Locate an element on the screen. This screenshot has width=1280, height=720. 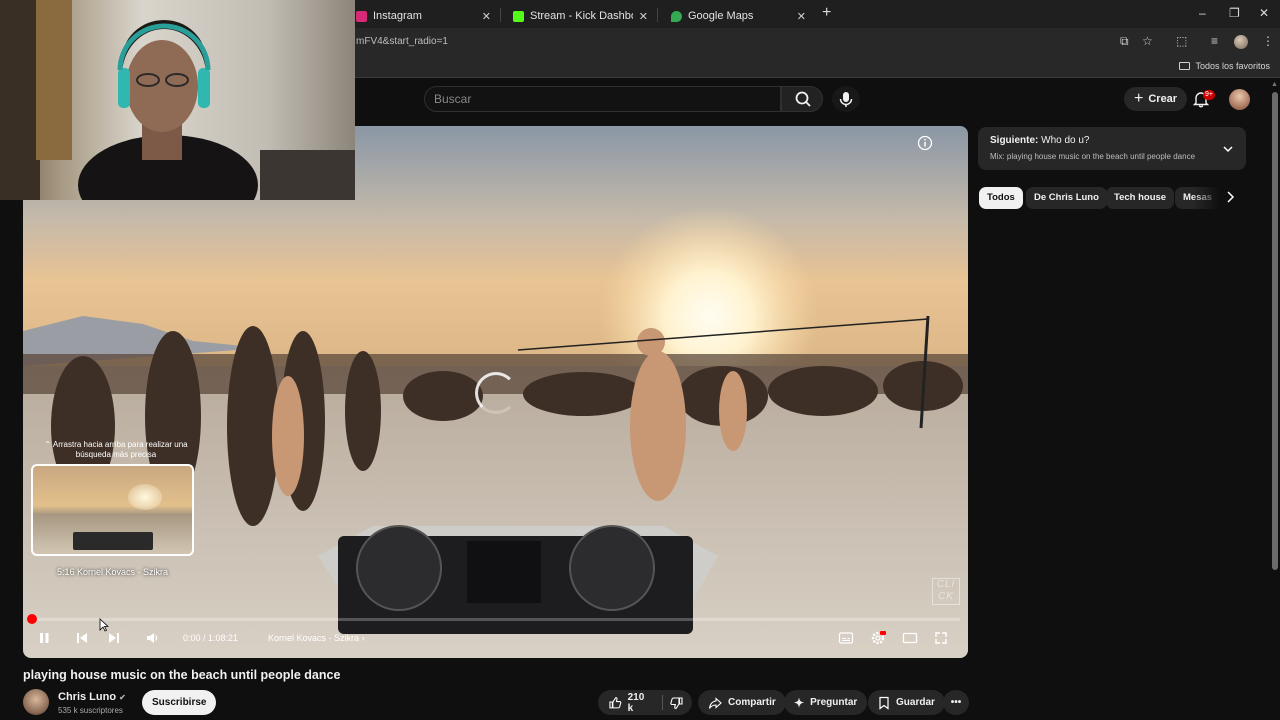
chevron-down-icon is located at coordinates (1228, 149).